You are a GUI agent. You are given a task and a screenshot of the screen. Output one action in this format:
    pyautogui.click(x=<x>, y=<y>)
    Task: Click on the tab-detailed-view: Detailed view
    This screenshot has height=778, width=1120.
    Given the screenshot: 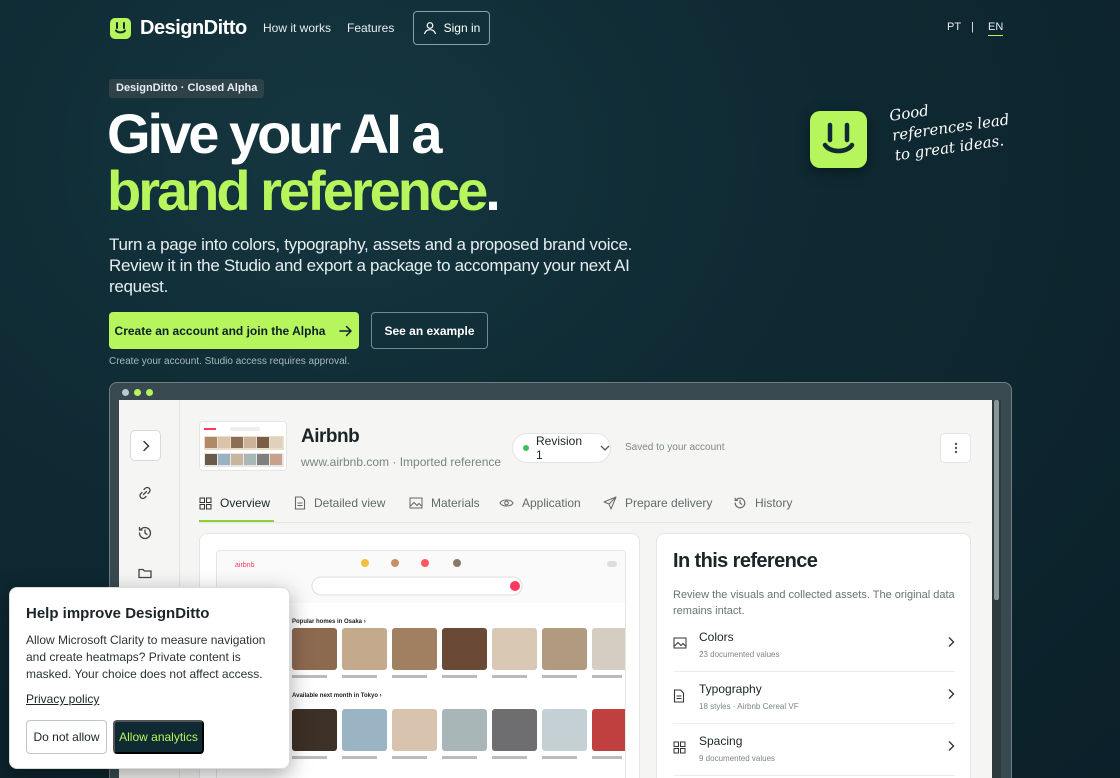 What is the action you would take?
    pyautogui.click(x=339, y=503)
    